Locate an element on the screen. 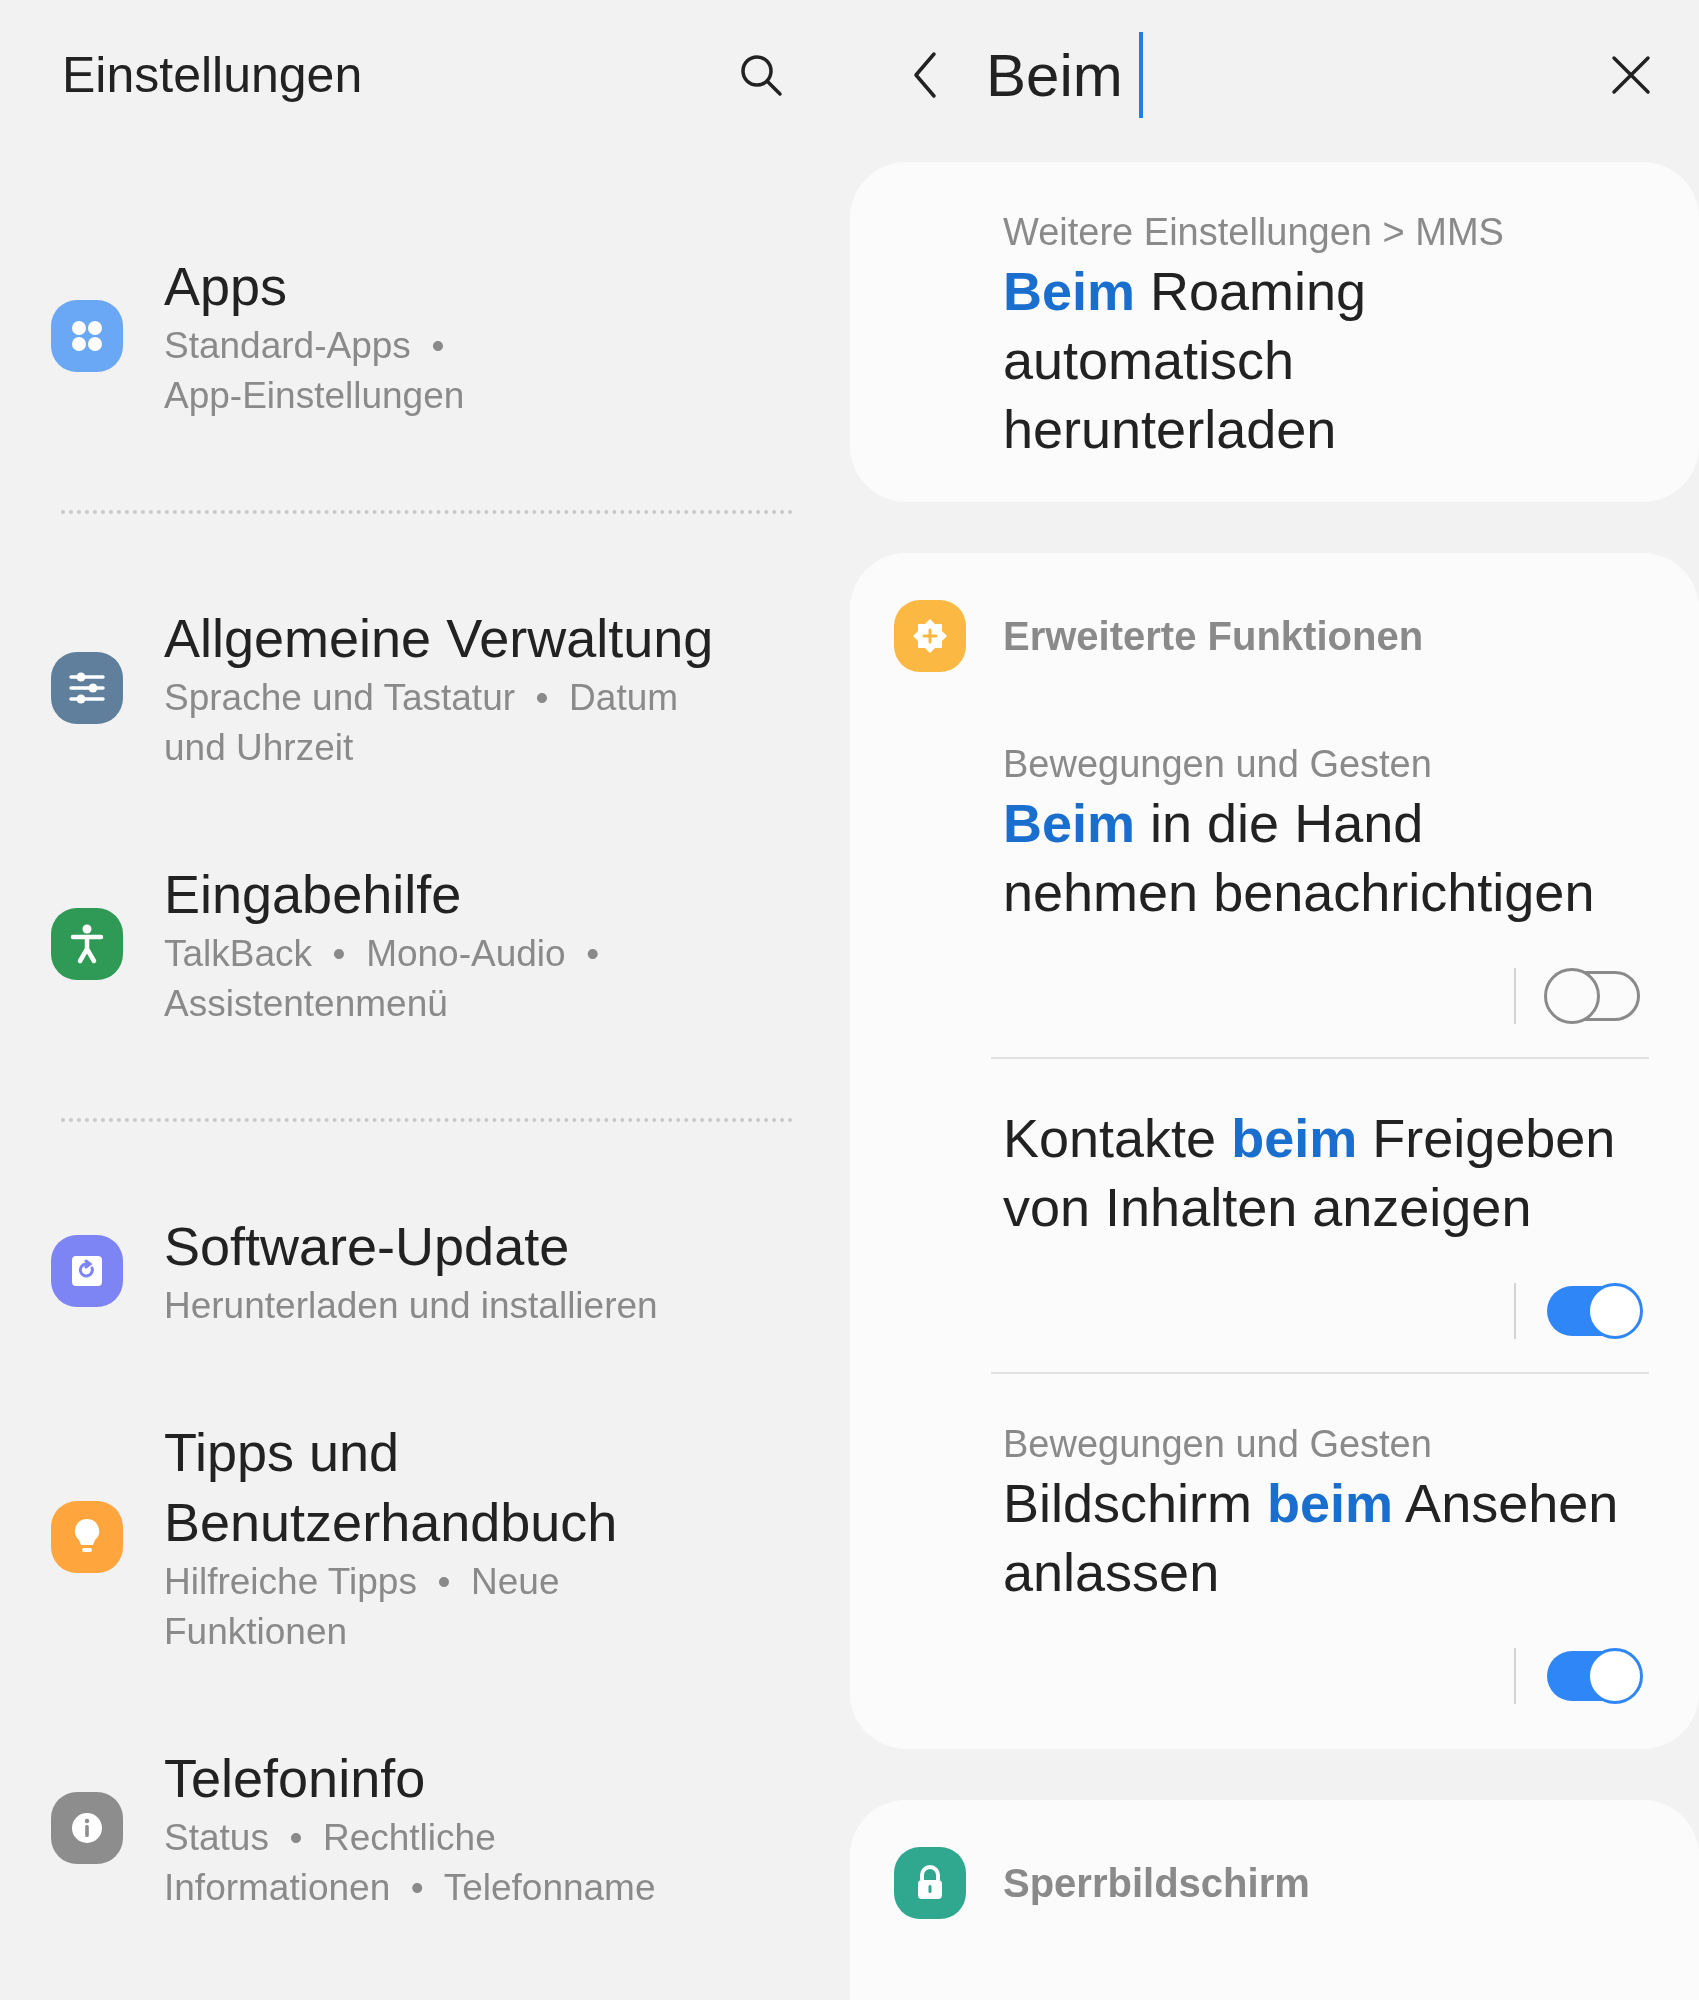  close-button is located at coordinates (1631, 75).